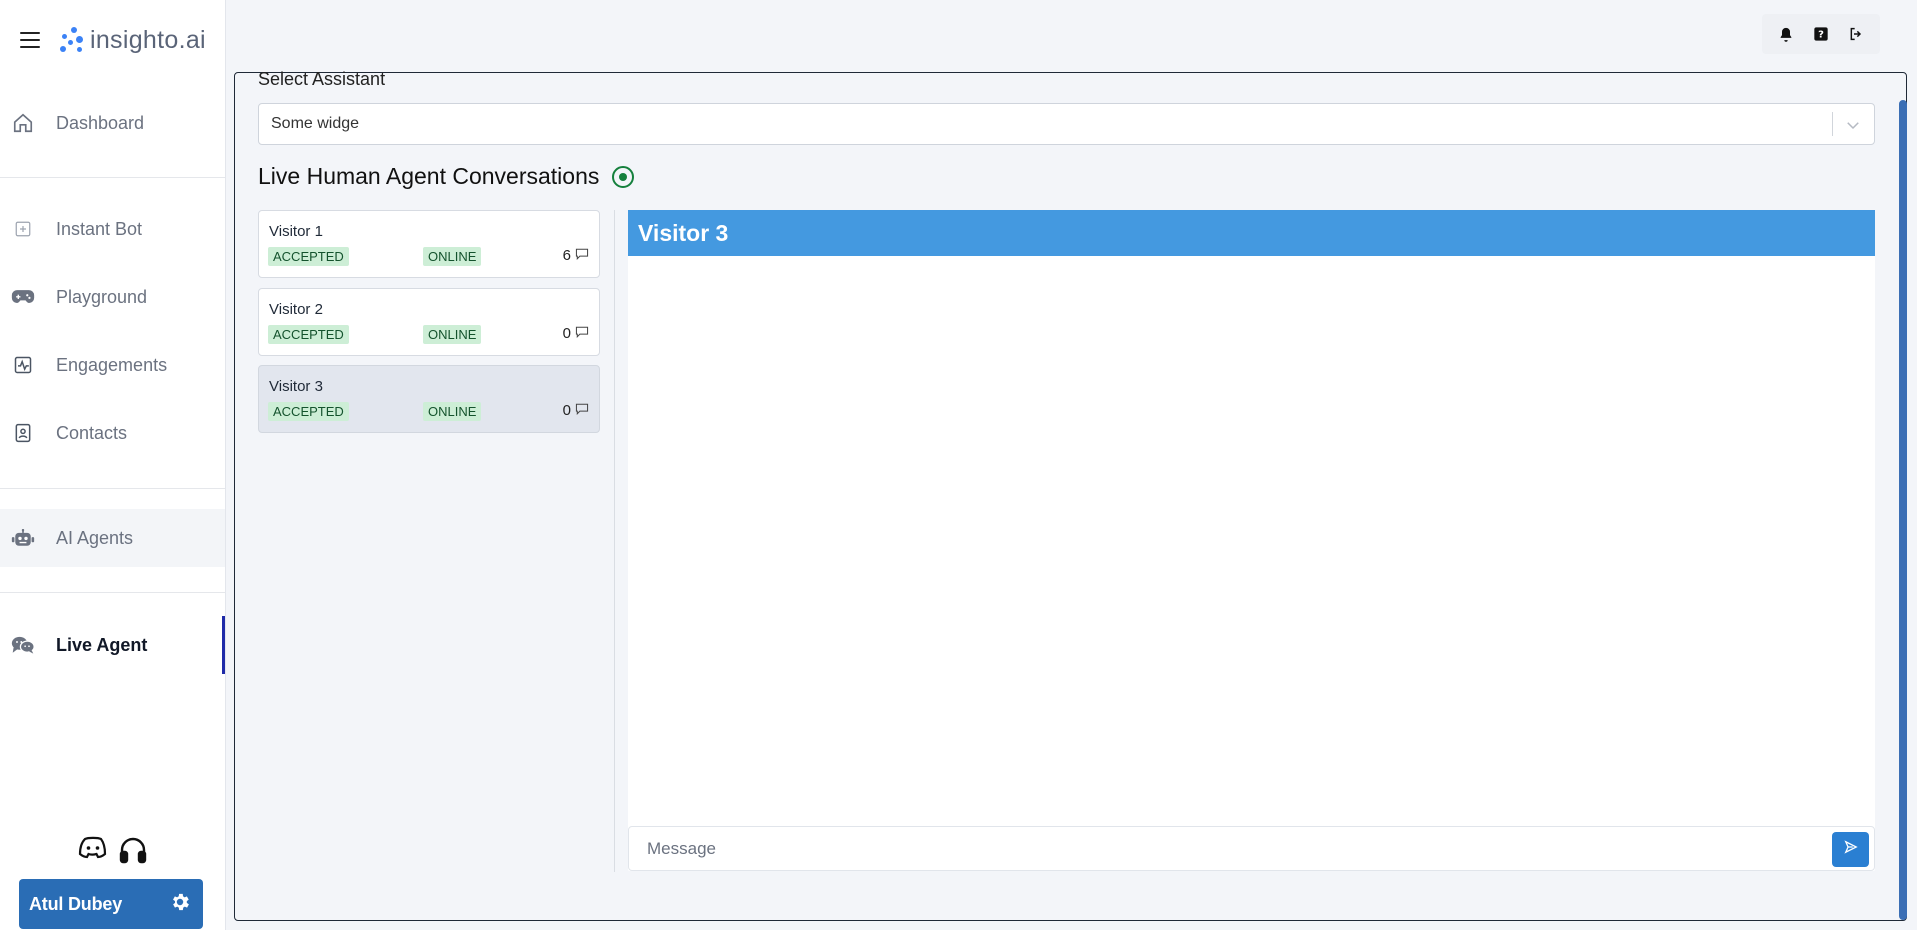  What do you see at coordinates (23, 365) in the screenshot?
I see `activity-chart-icon` at bounding box center [23, 365].